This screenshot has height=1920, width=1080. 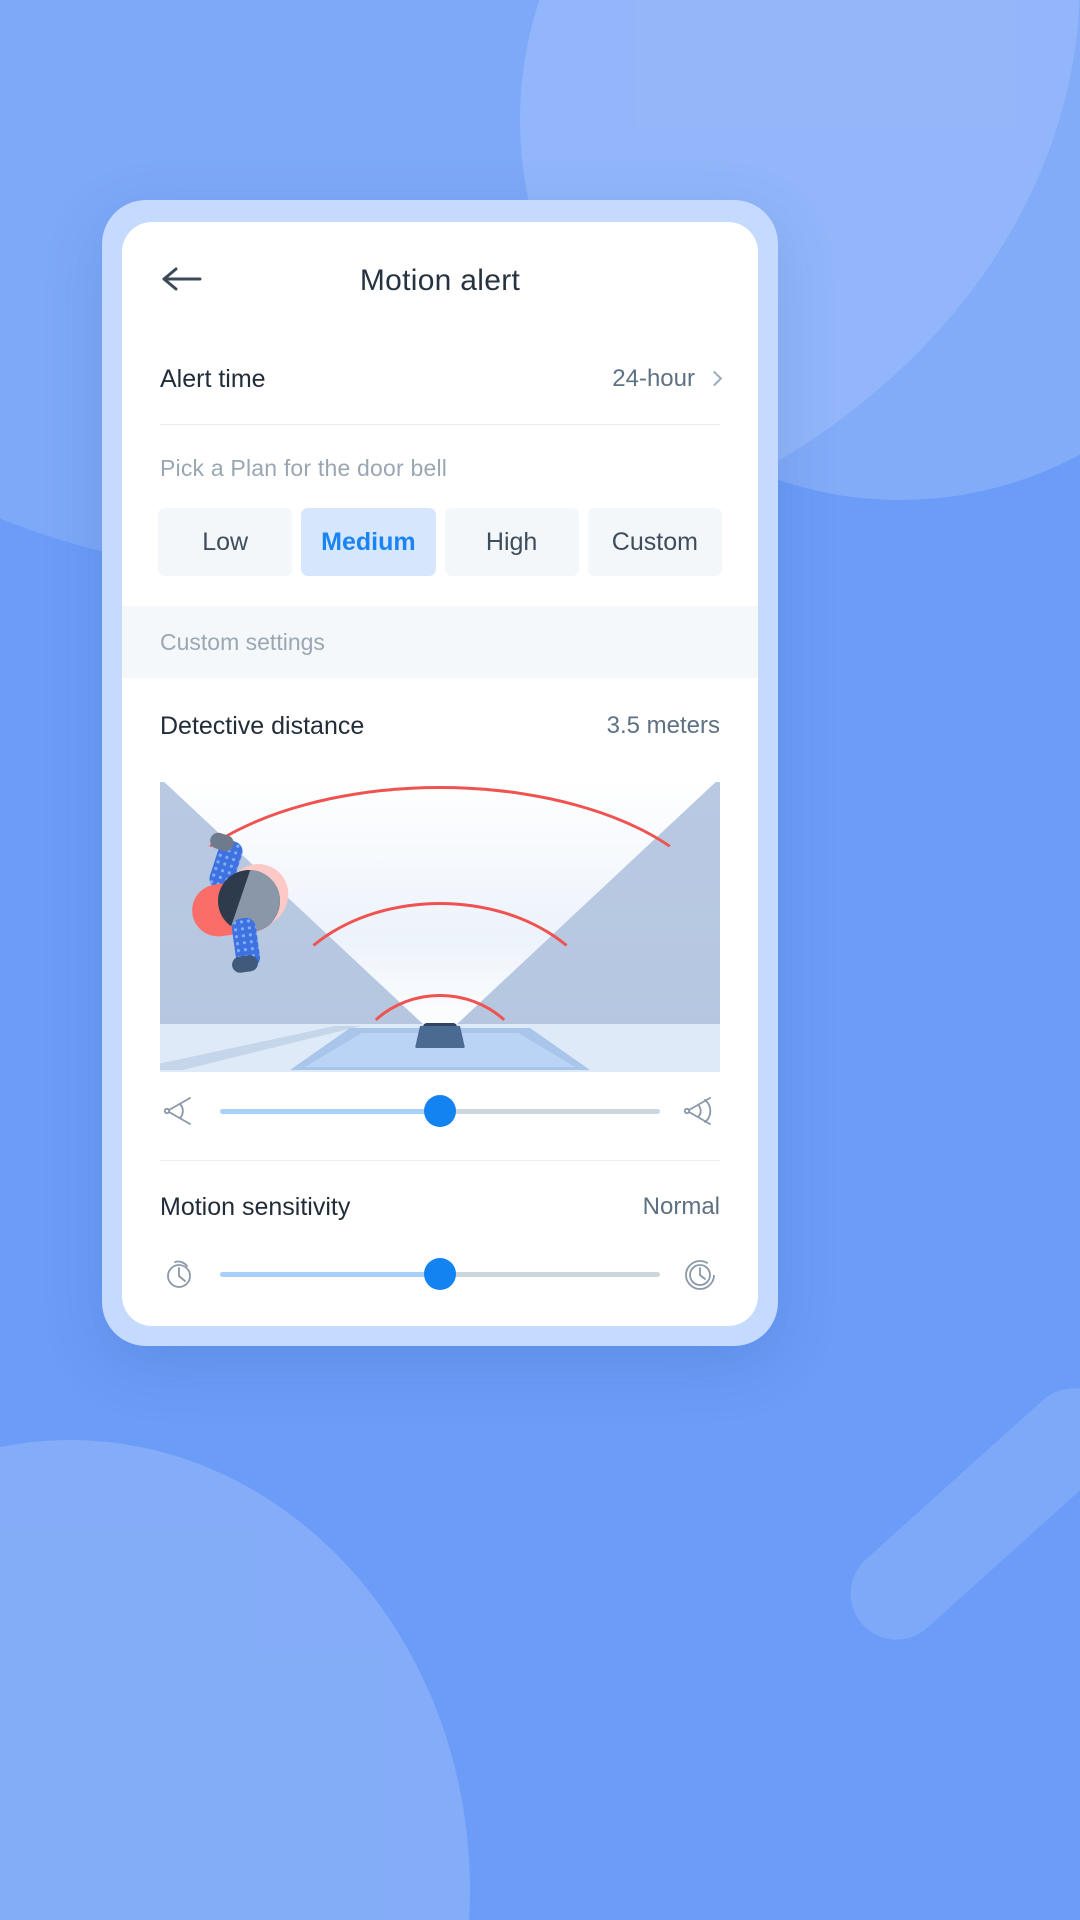 I want to click on detective-distance-slider, so click(x=440, y=1111).